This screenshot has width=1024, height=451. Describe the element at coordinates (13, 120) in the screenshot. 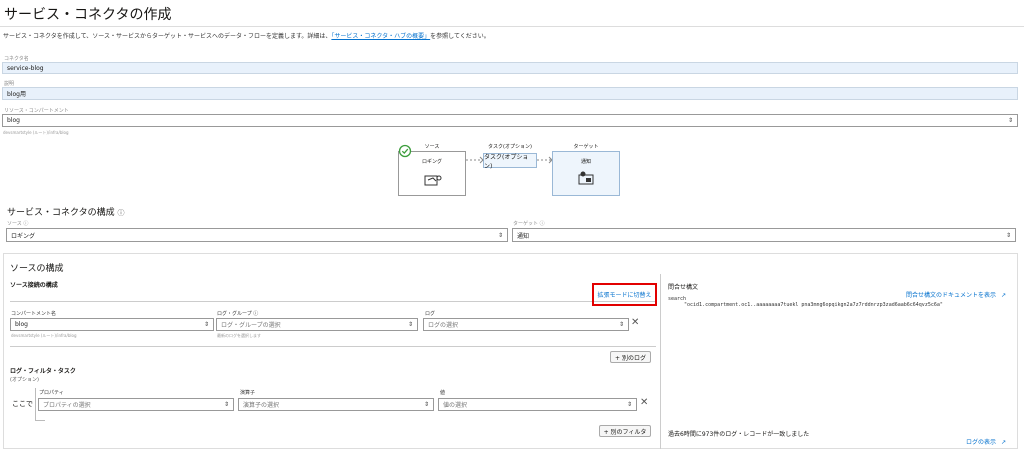

I see `compartment-value: blog` at that location.